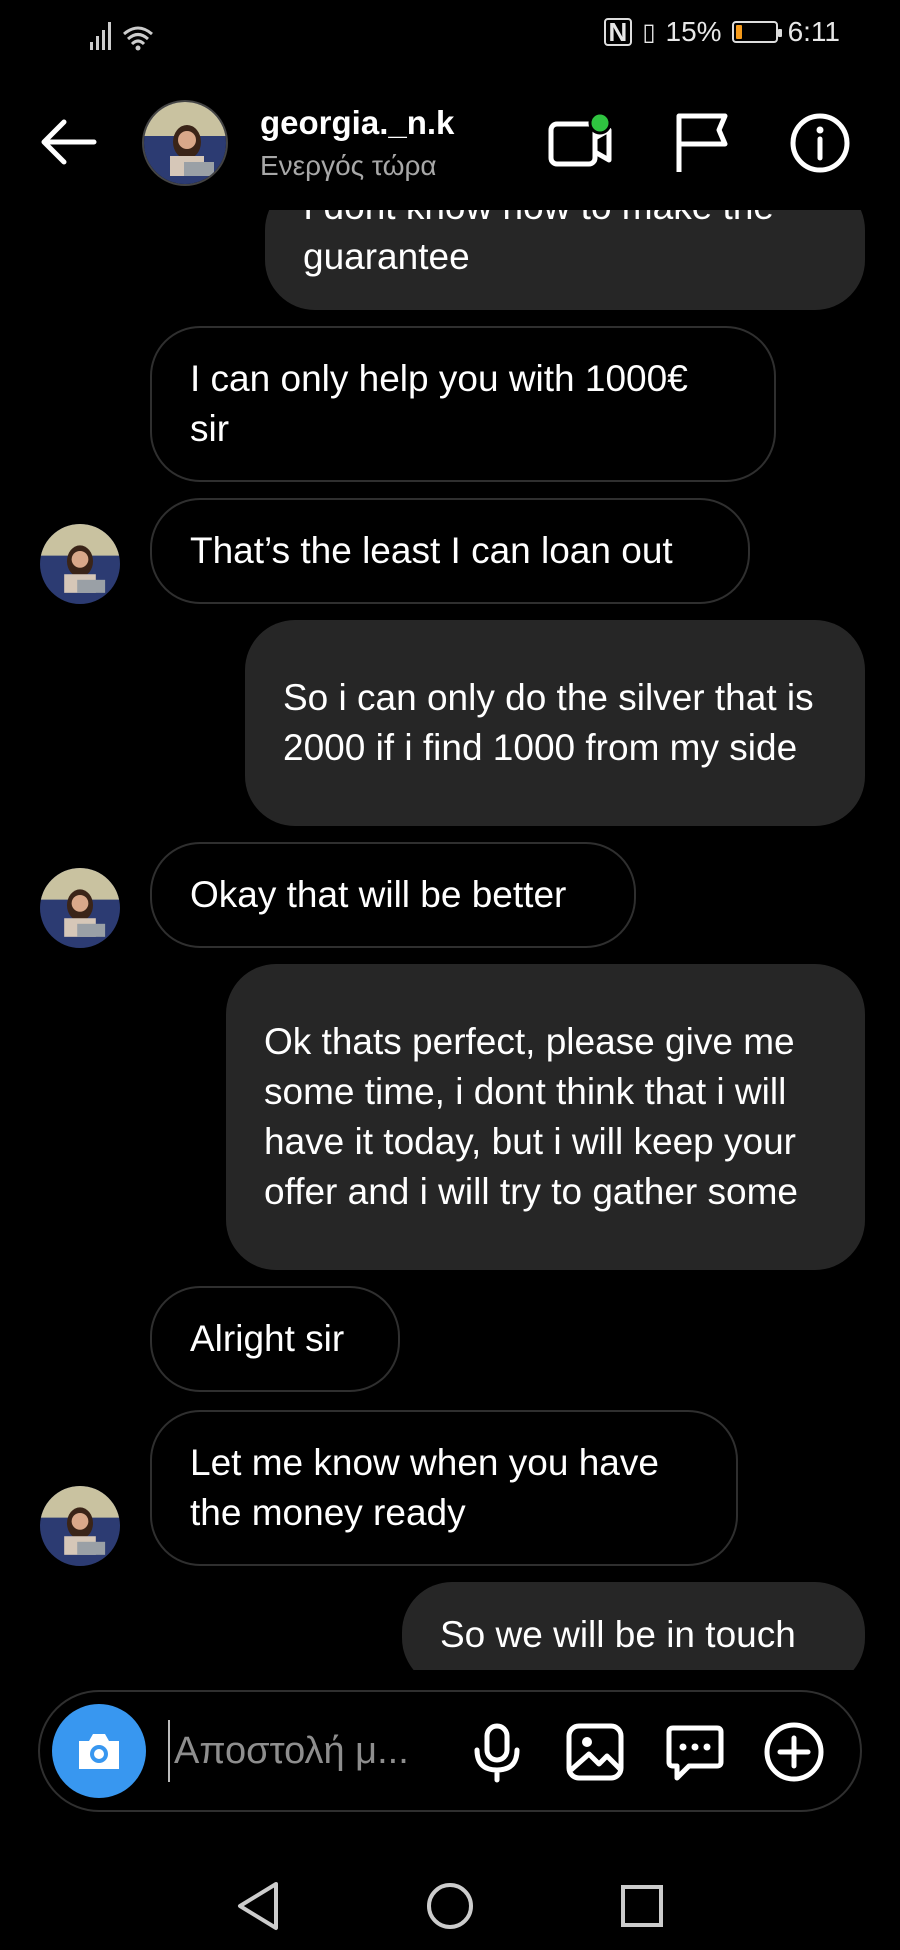 This screenshot has height=1950, width=900. I want to click on plus-icon, so click(794, 1752).